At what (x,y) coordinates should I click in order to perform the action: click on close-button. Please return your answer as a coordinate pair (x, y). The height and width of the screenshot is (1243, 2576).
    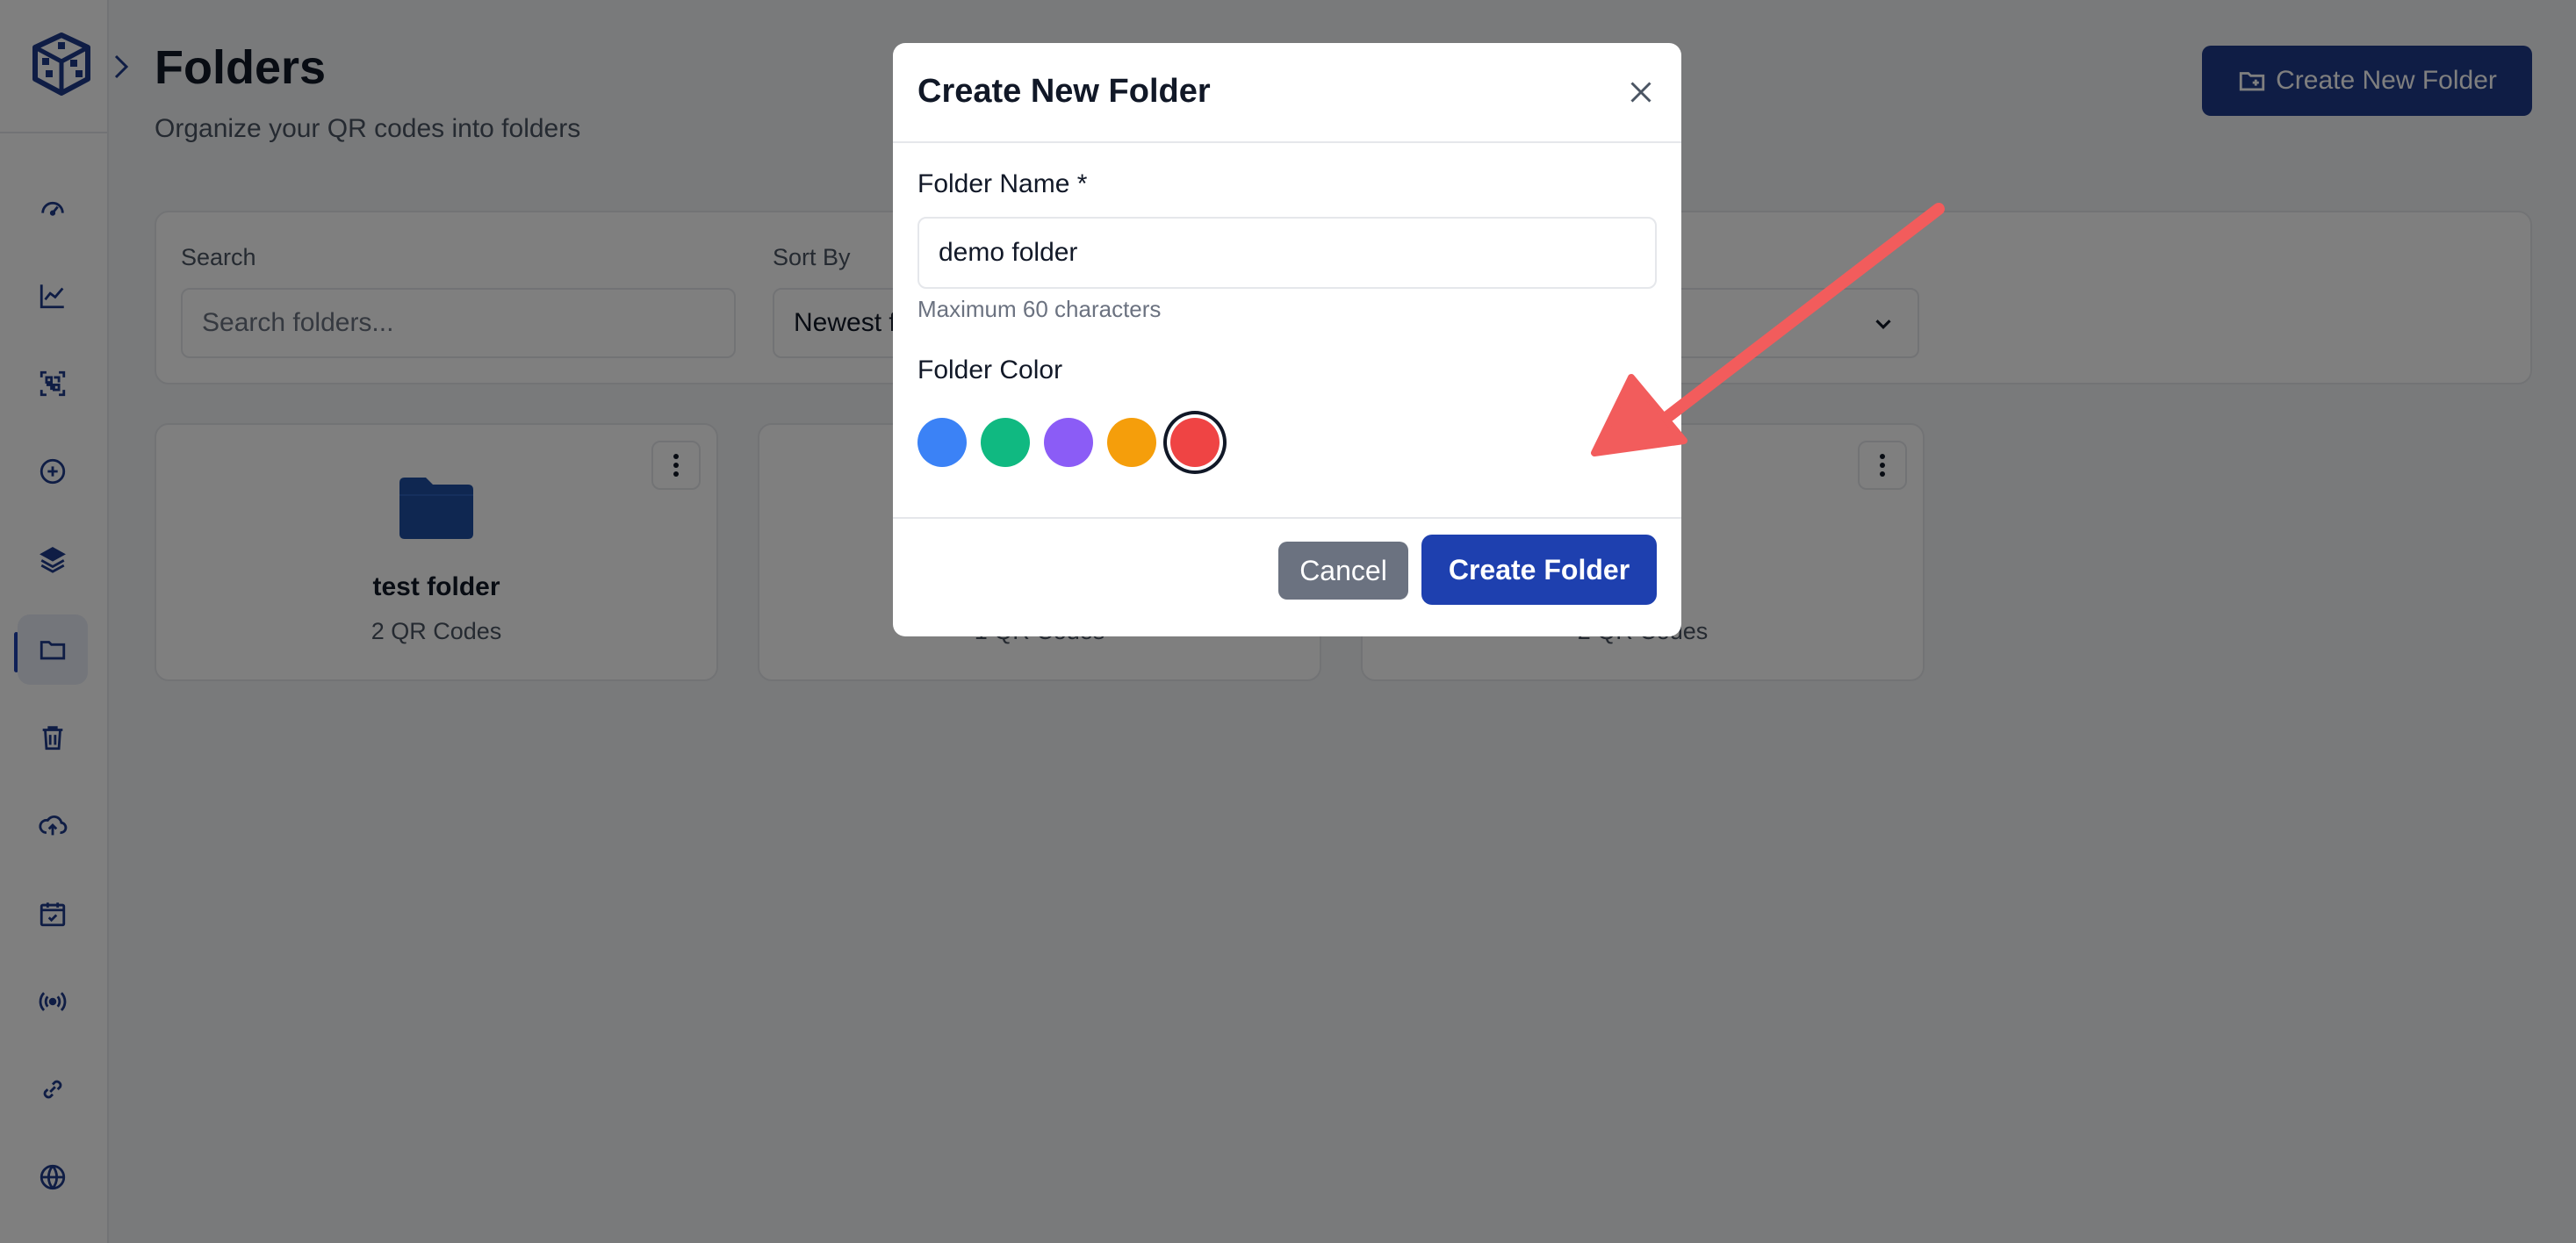
    Looking at the image, I should click on (1641, 92).